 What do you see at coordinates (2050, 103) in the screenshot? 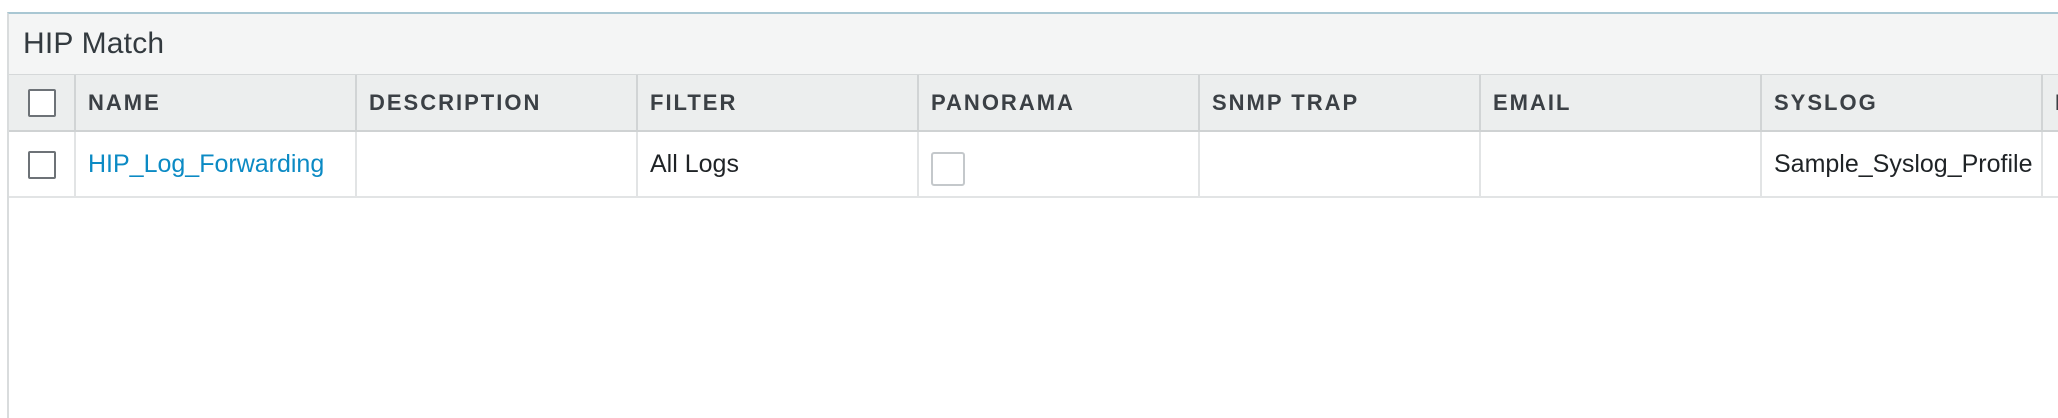
I see `column-header-truncated: H` at bounding box center [2050, 103].